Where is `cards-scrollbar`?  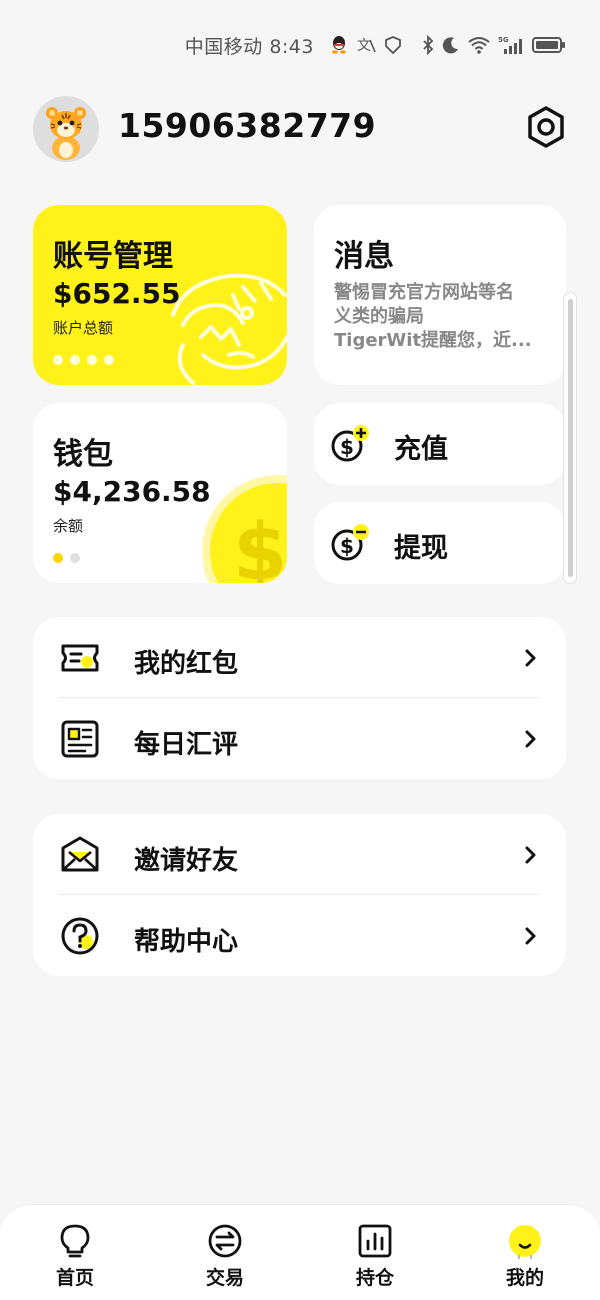
cards-scrollbar is located at coordinates (570, 438).